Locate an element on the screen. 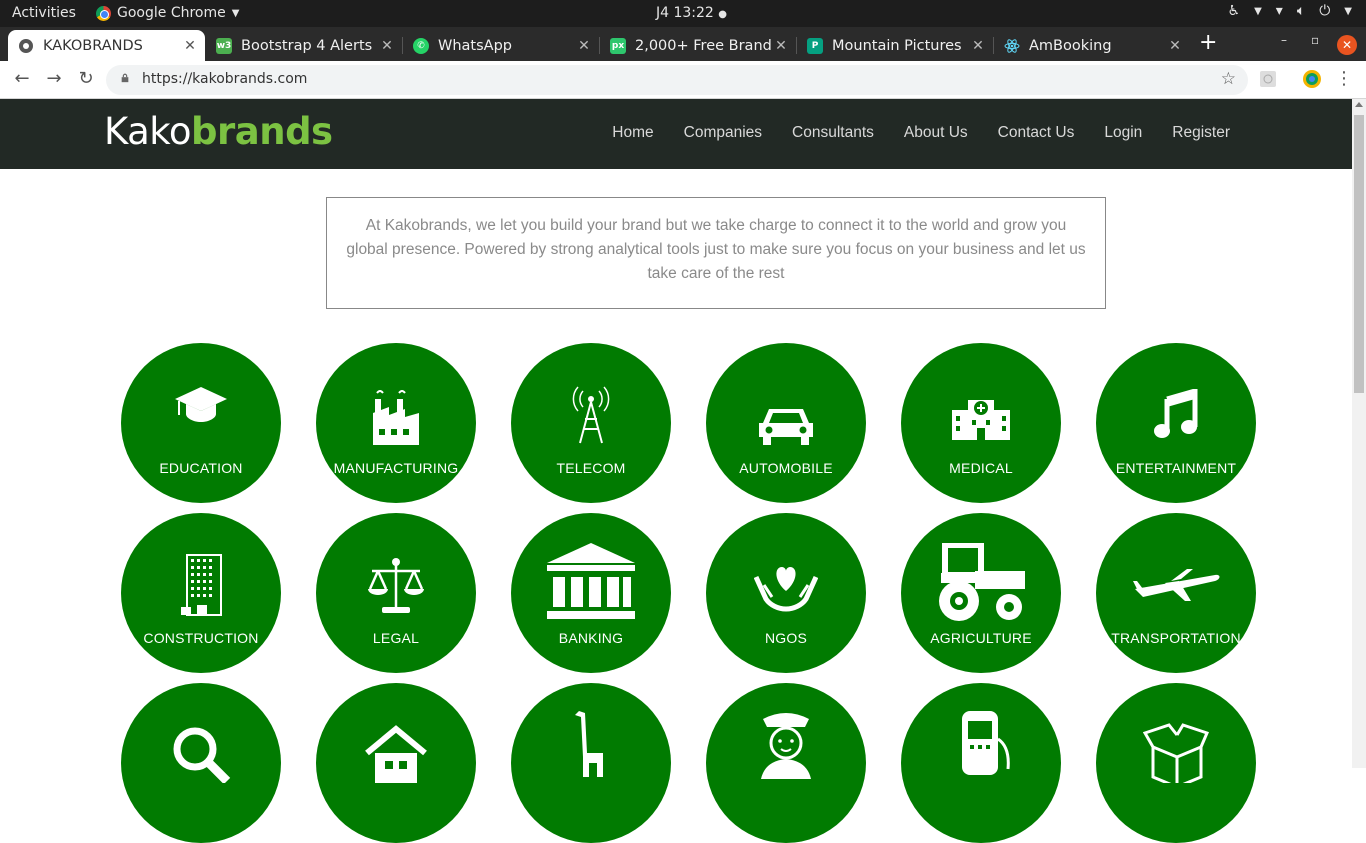 This screenshot has width=1366, height=843. nav-consultants: Consultants is located at coordinates (833, 133).